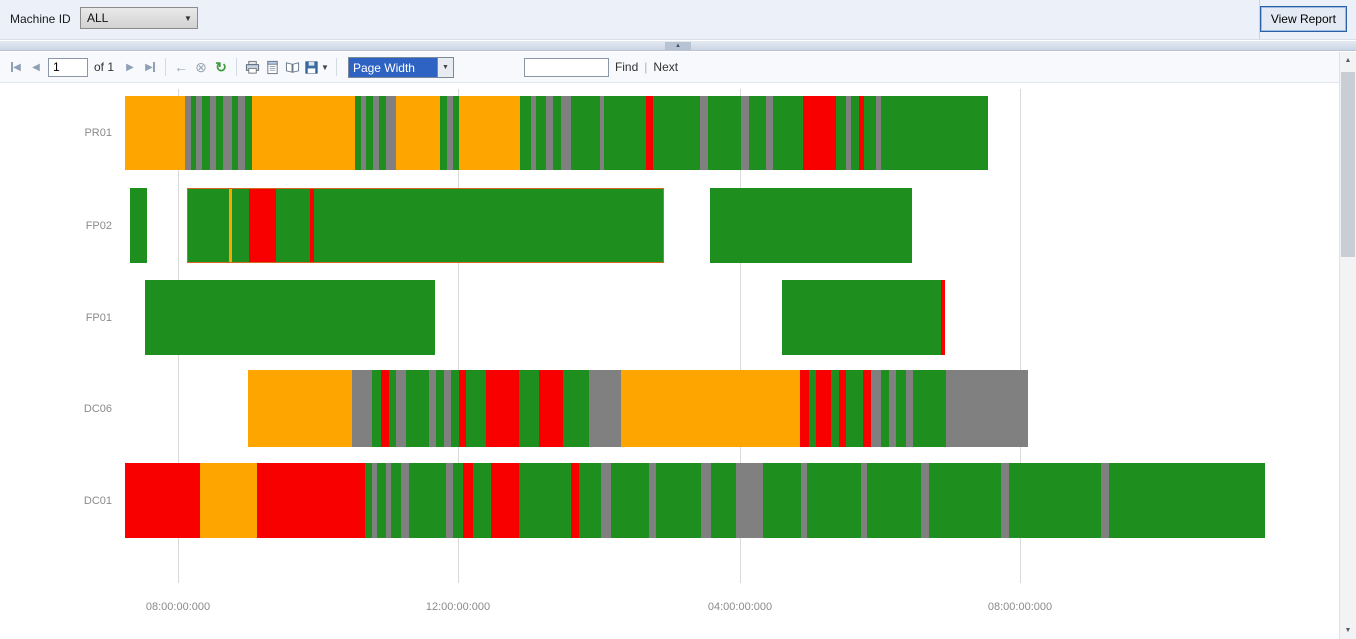  I want to click on previous-page-icon: ◀, so click(36, 67).